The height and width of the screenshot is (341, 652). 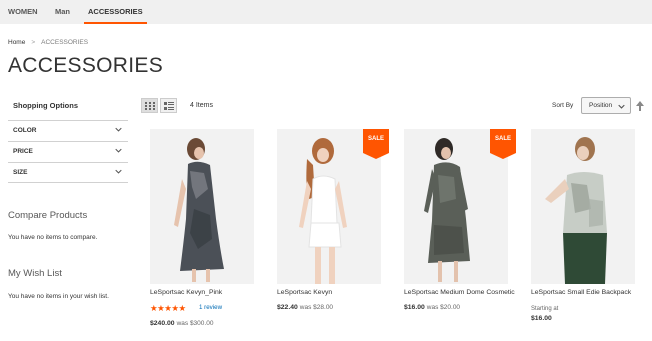 I want to click on page-title: ACCESSORIES, so click(x=86, y=65).